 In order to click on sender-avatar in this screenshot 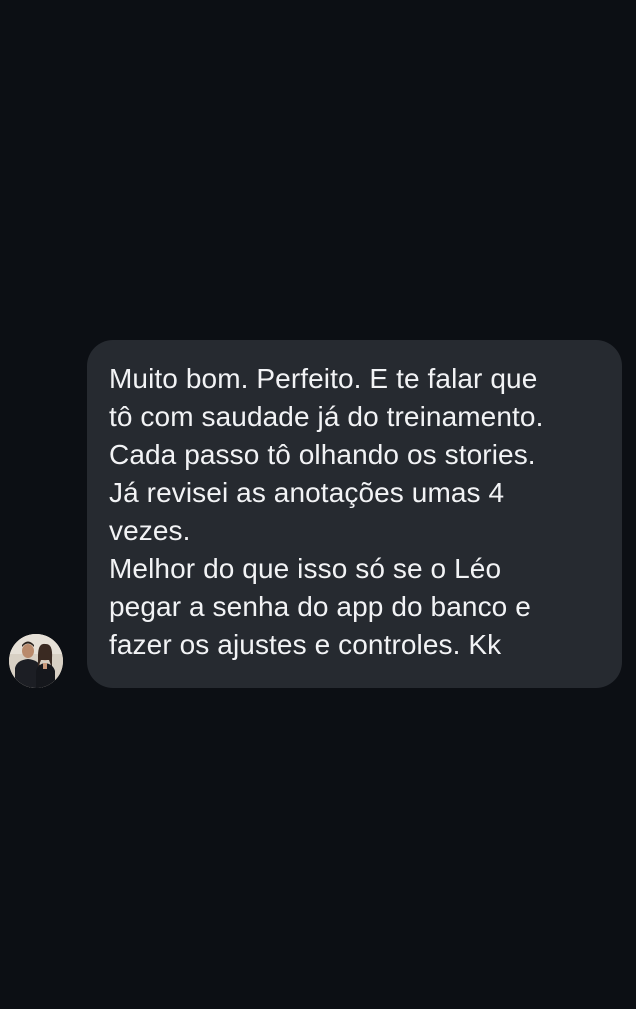, I will do `click(36, 661)`.